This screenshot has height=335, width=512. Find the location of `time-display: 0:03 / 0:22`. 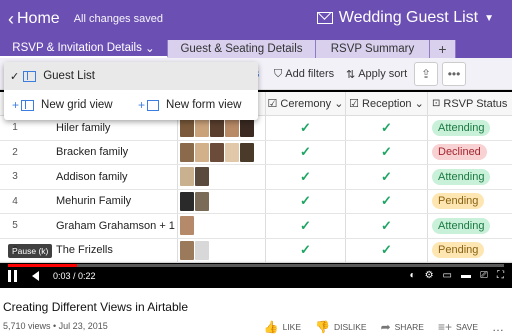

time-display: 0:03 / 0:22 is located at coordinates (74, 276).